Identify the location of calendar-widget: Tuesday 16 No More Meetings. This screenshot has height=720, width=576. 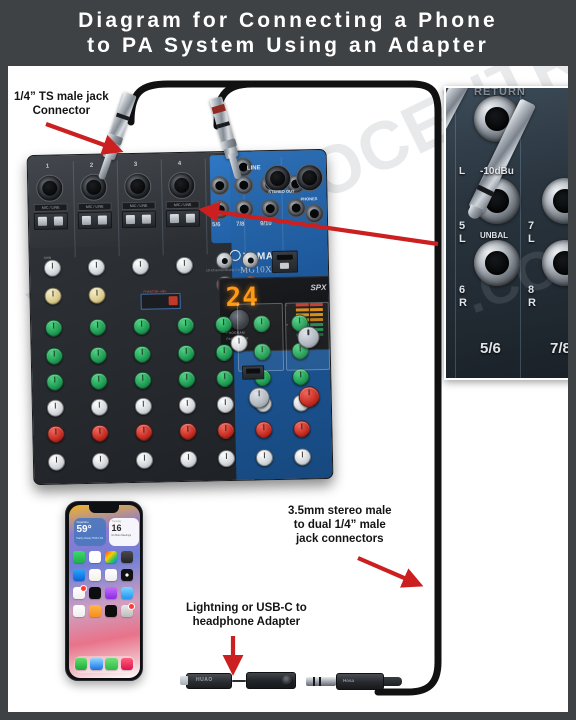
(123, 531).